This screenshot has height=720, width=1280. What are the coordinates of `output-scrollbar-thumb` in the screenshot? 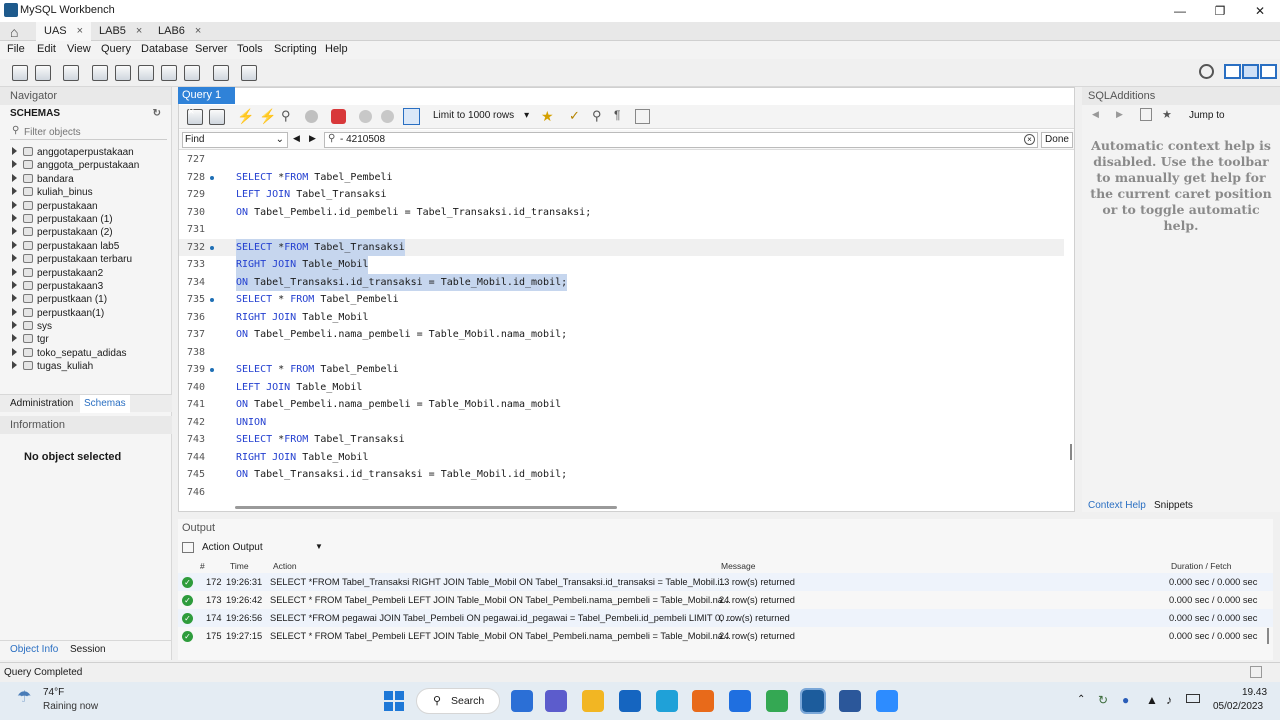 It's located at (1268, 636).